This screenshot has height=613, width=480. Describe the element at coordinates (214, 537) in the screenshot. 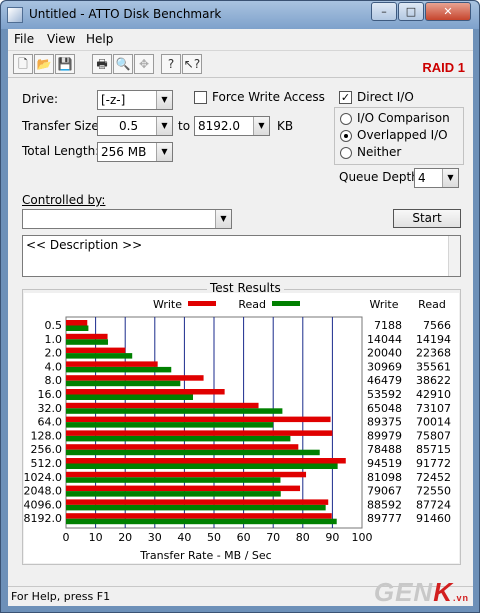

I see `x-tick-label: 50` at that location.